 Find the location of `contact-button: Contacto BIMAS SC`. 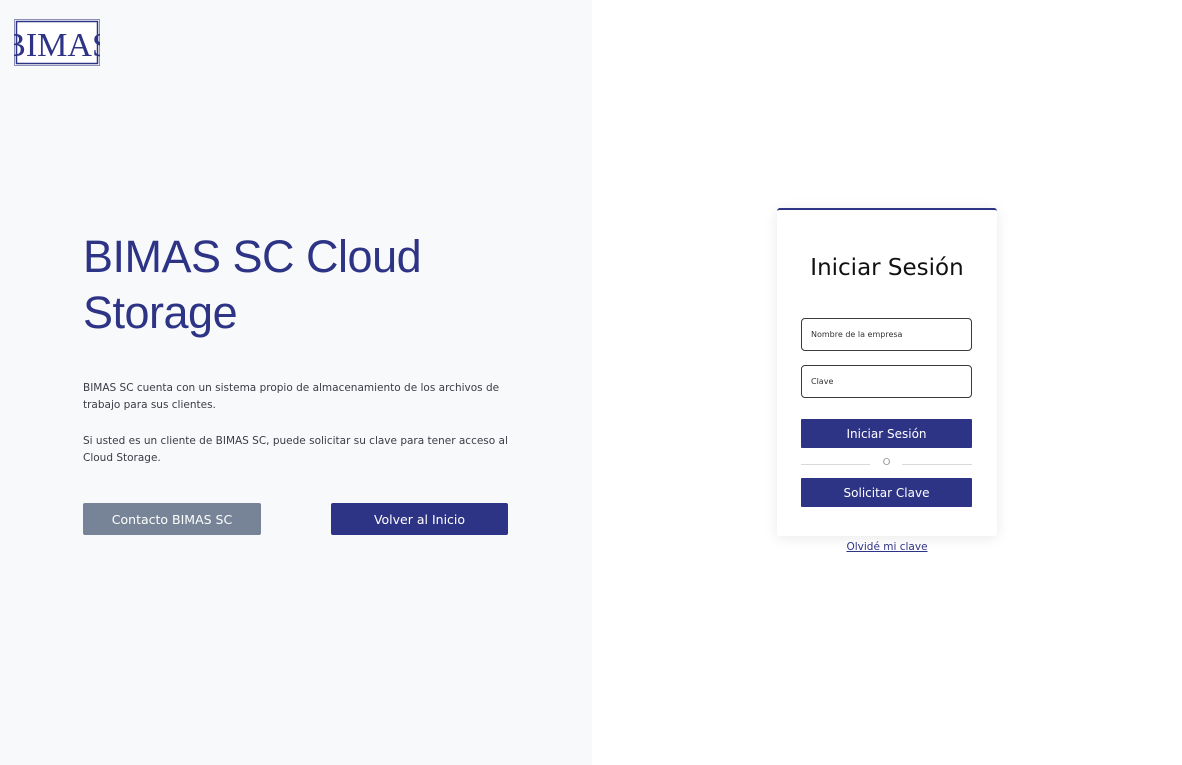

contact-button: Contacto BIMAS SC is located at coordinates (172, 519).